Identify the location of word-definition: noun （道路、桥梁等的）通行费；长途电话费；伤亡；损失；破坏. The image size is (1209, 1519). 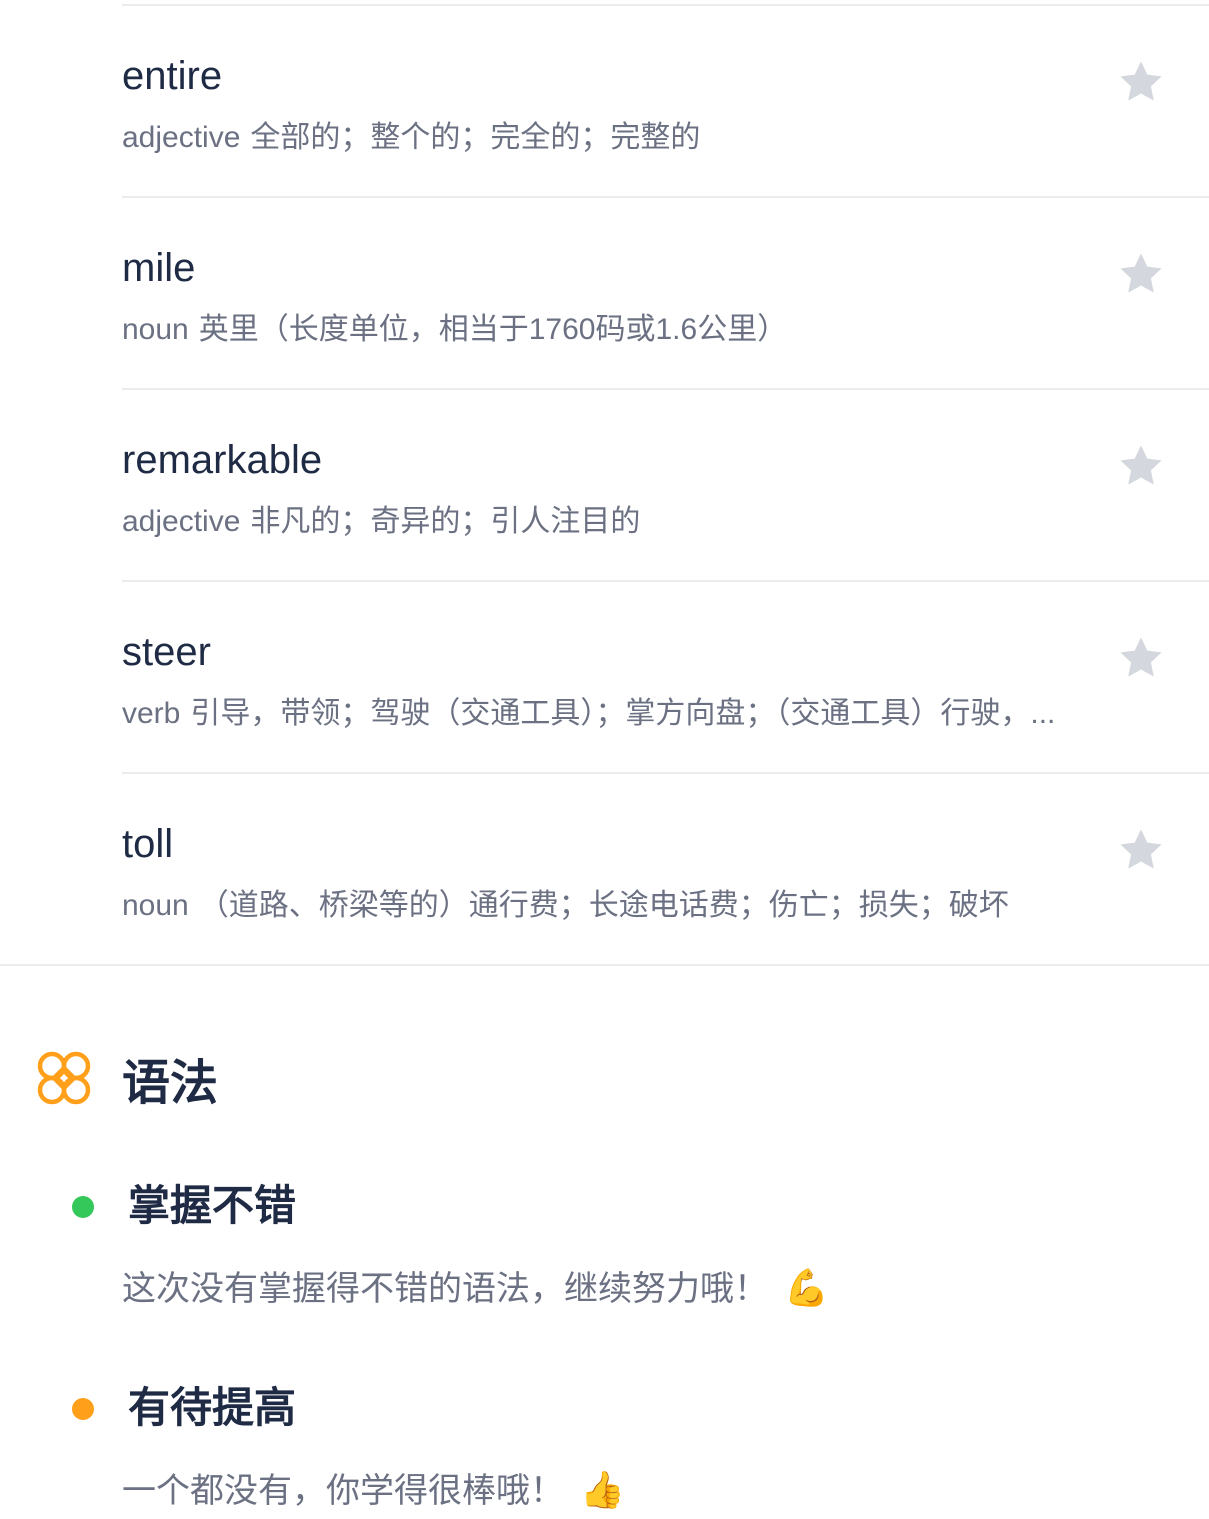
(565, 906).